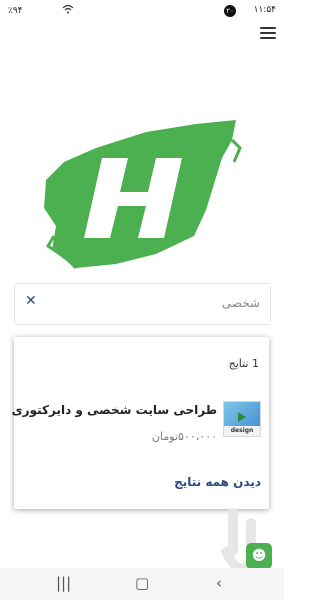 Image resolution: width=320 pixels, height=600 pixels. I want to click on thumbnail-caption: design, so click(242, 431).